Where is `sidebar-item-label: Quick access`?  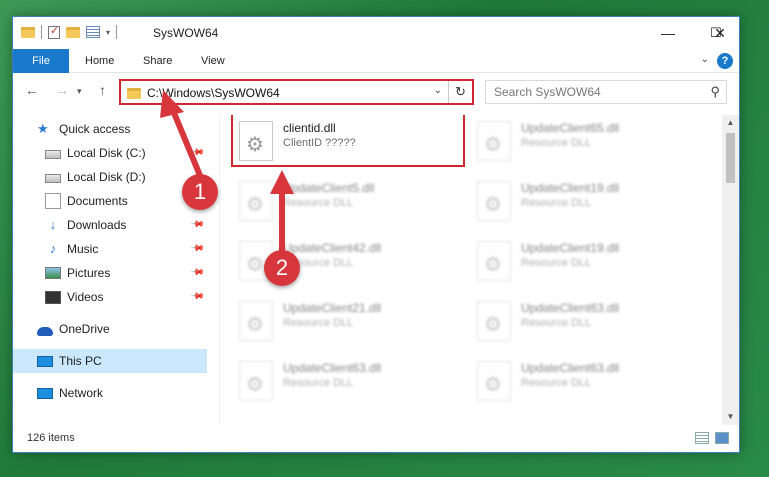
sidebar-item-label: Quick access is located at coordinates (95, 129).